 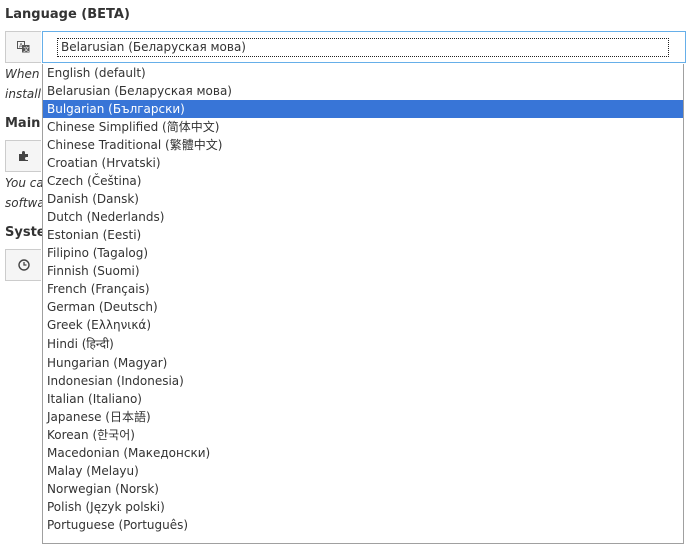 I want to click on language-option: Korean (한국어), so click(x=363, y=435).